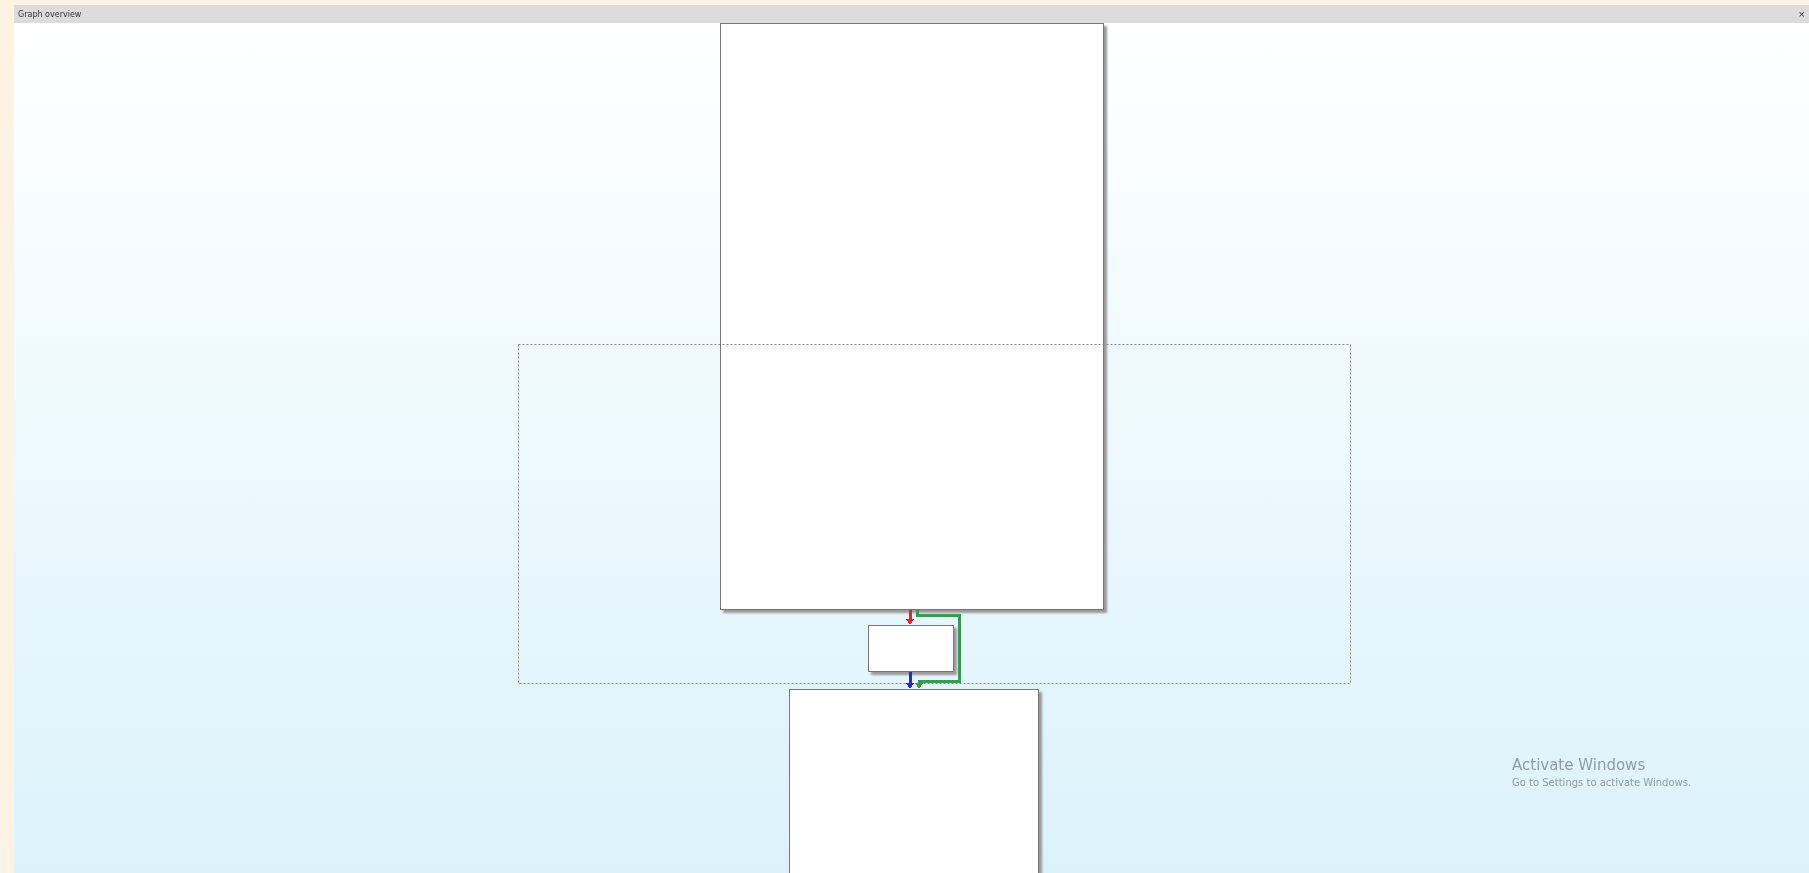 This screenshot has width=1809, height=873. I want to click on window-title: Graph overview, so click(50, 14).